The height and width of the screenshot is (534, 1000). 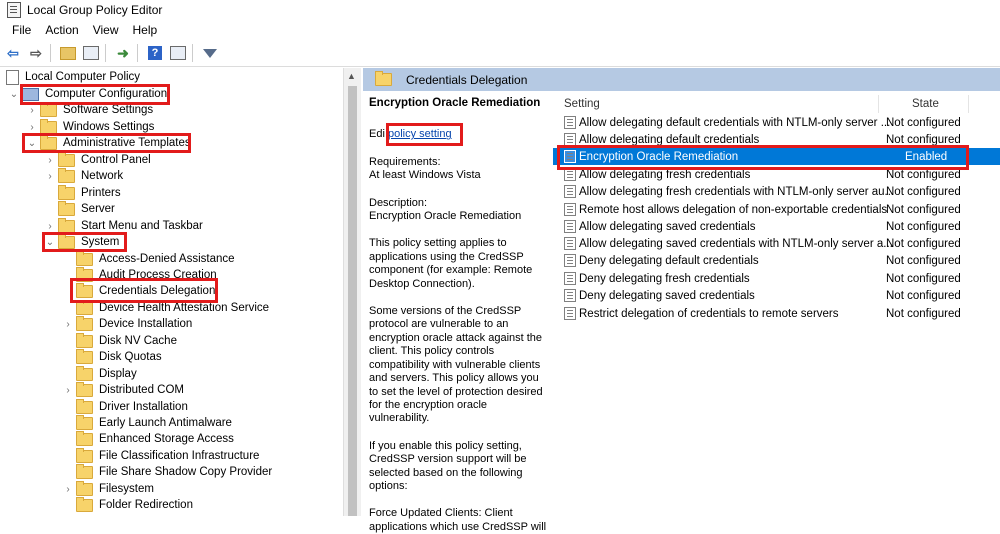 What do you see at coordinates (500, 10) in the screenshot?
I see `title-bar: Local Group Policy Editor` at bounding box center [500, 10].